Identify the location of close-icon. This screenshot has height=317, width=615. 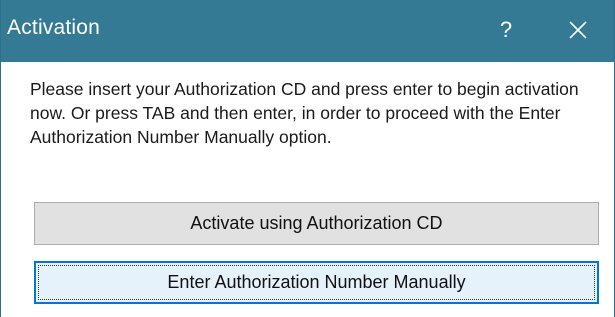
(578, 30).